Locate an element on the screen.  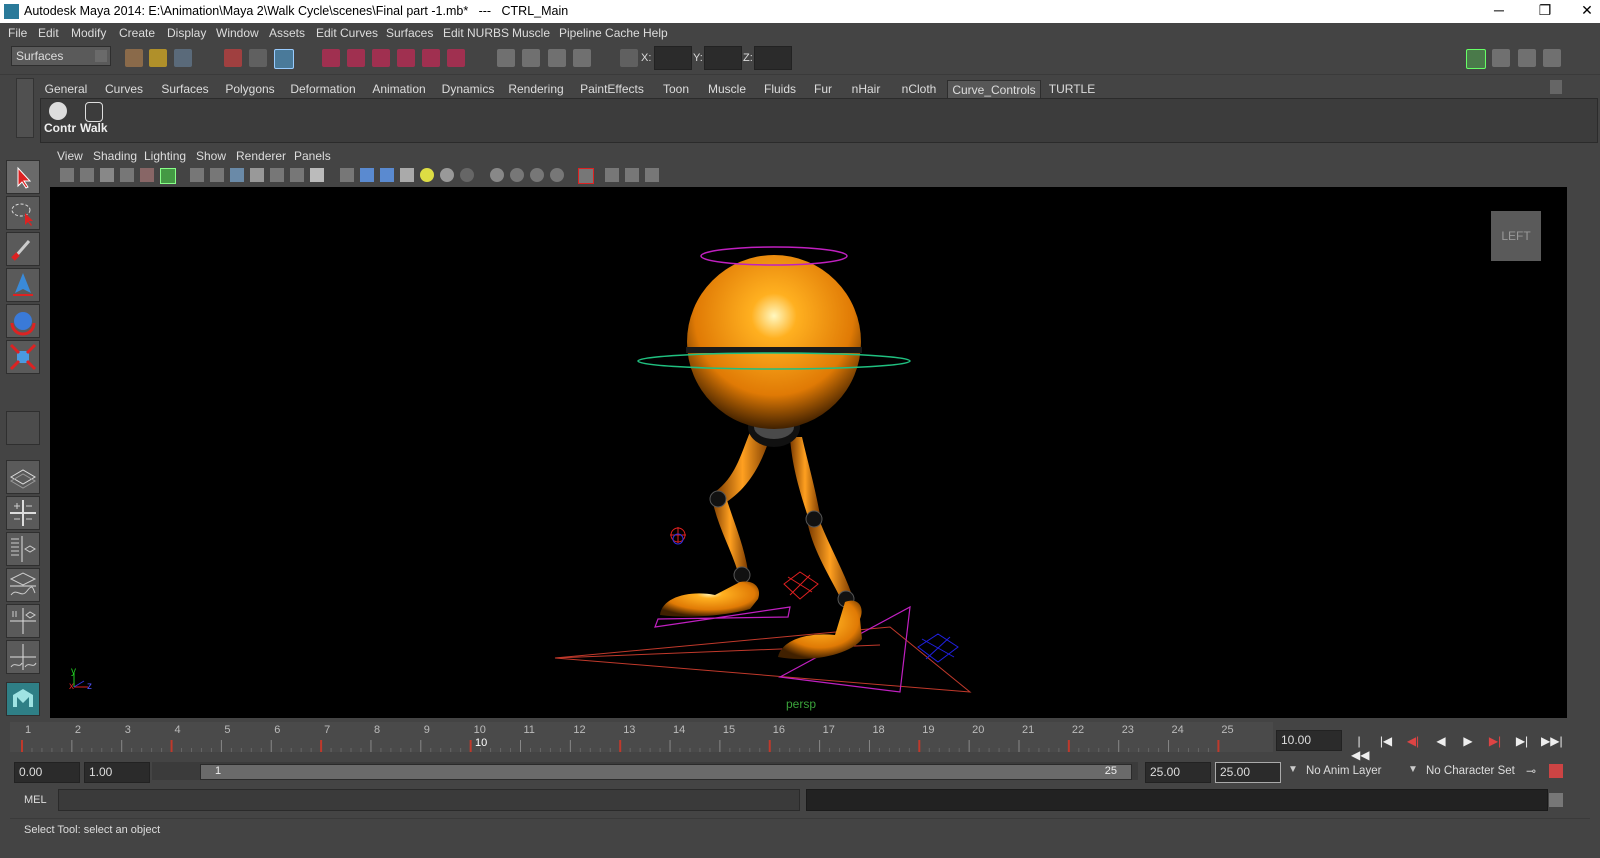
menu-create: Create is located at coordinates (137, 33).